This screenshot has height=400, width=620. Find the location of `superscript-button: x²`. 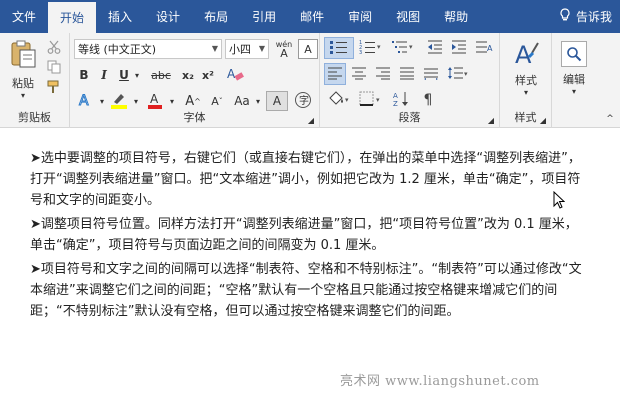

superscript-button: x² is located at coordinates (208, 75).